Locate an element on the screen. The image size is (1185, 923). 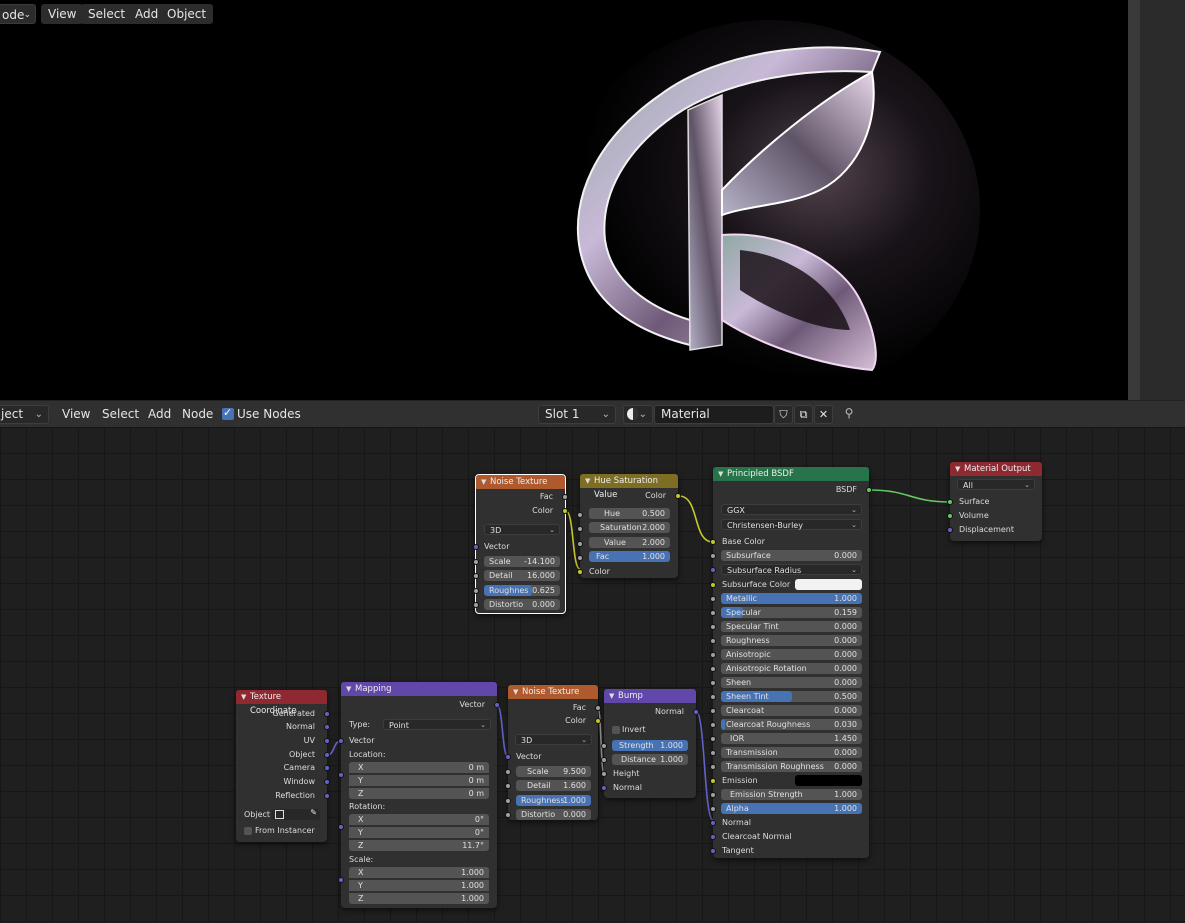
output-reflection-socket is located at coordinates (327, 796).